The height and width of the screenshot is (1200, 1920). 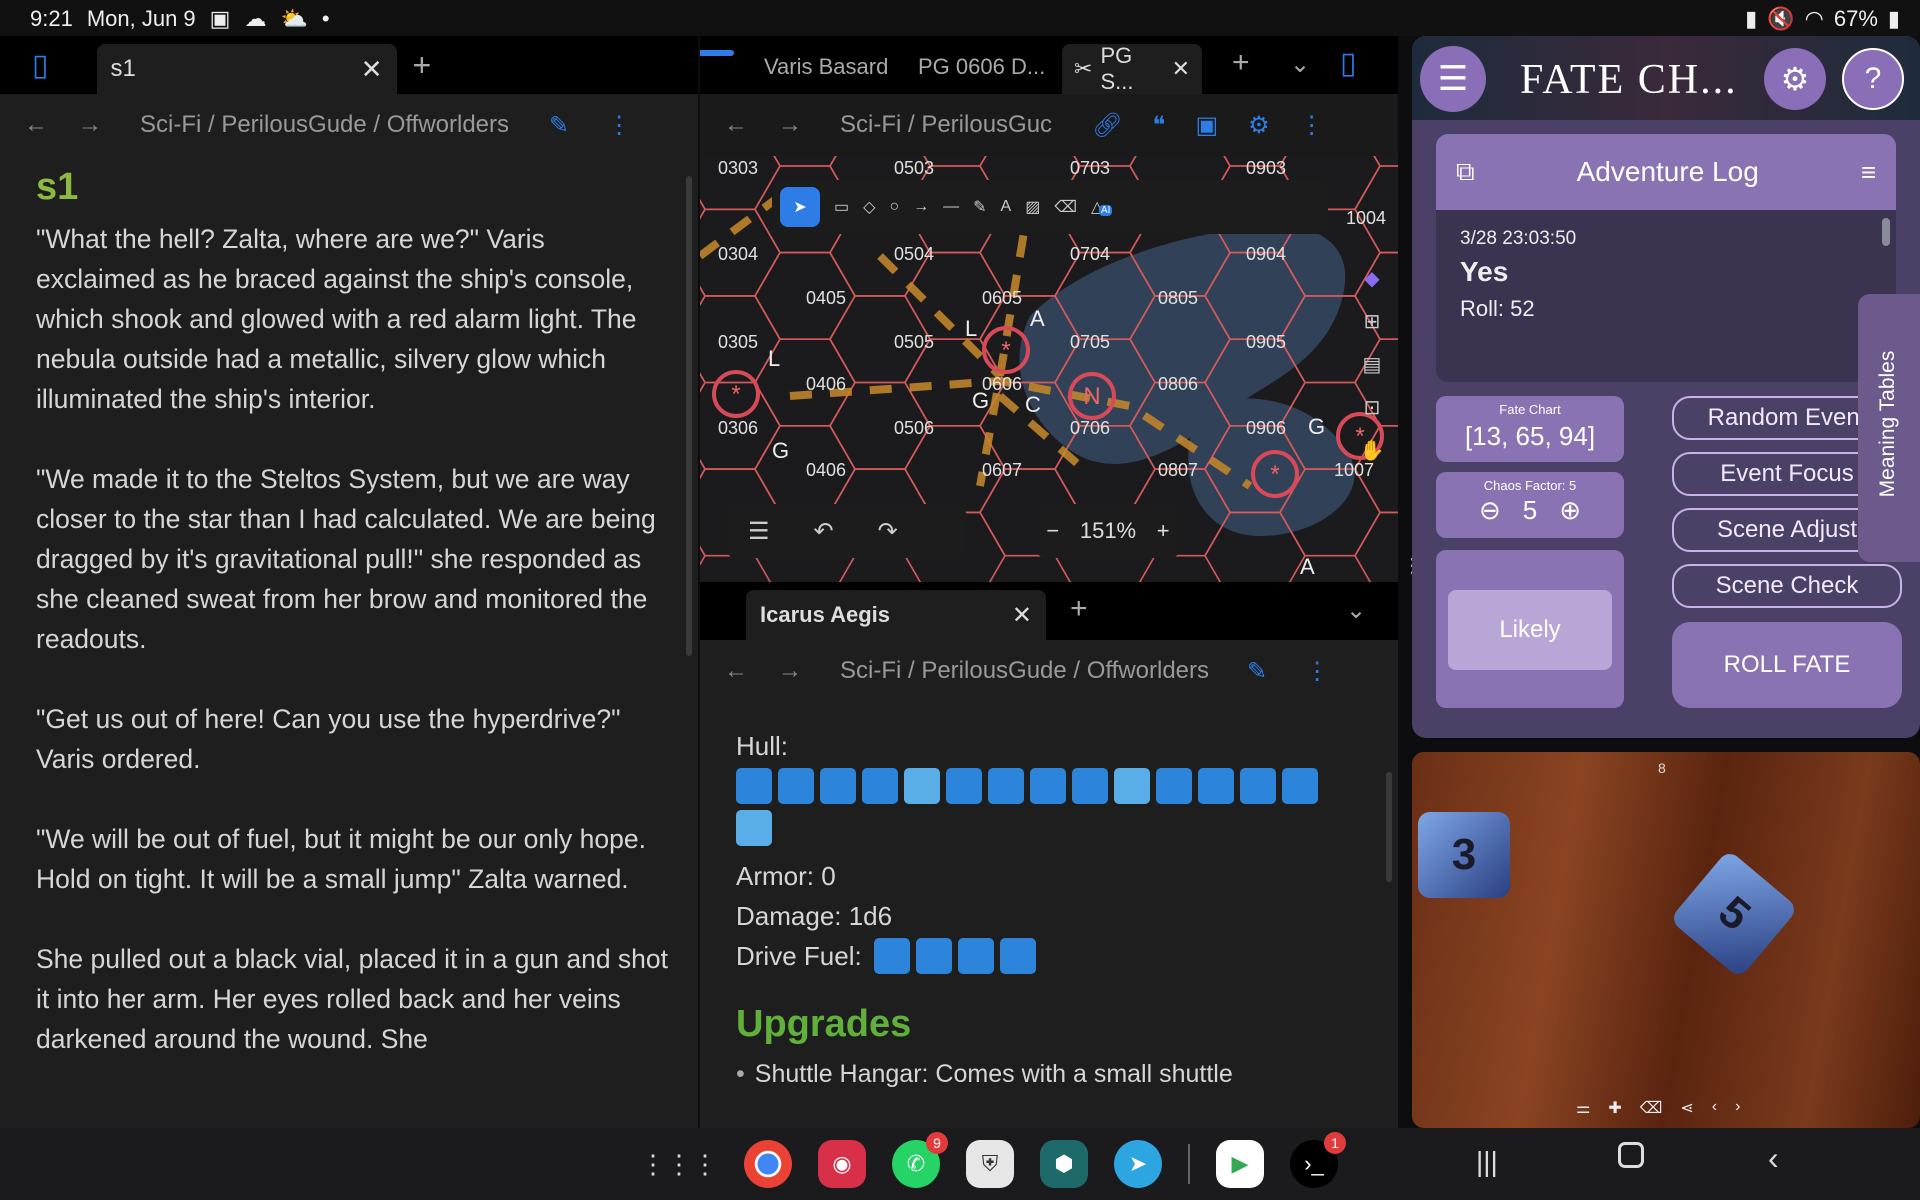 I want to click on tab-icarus-aegis: Icarus Aegis ✕, so click(x=896, y=615).